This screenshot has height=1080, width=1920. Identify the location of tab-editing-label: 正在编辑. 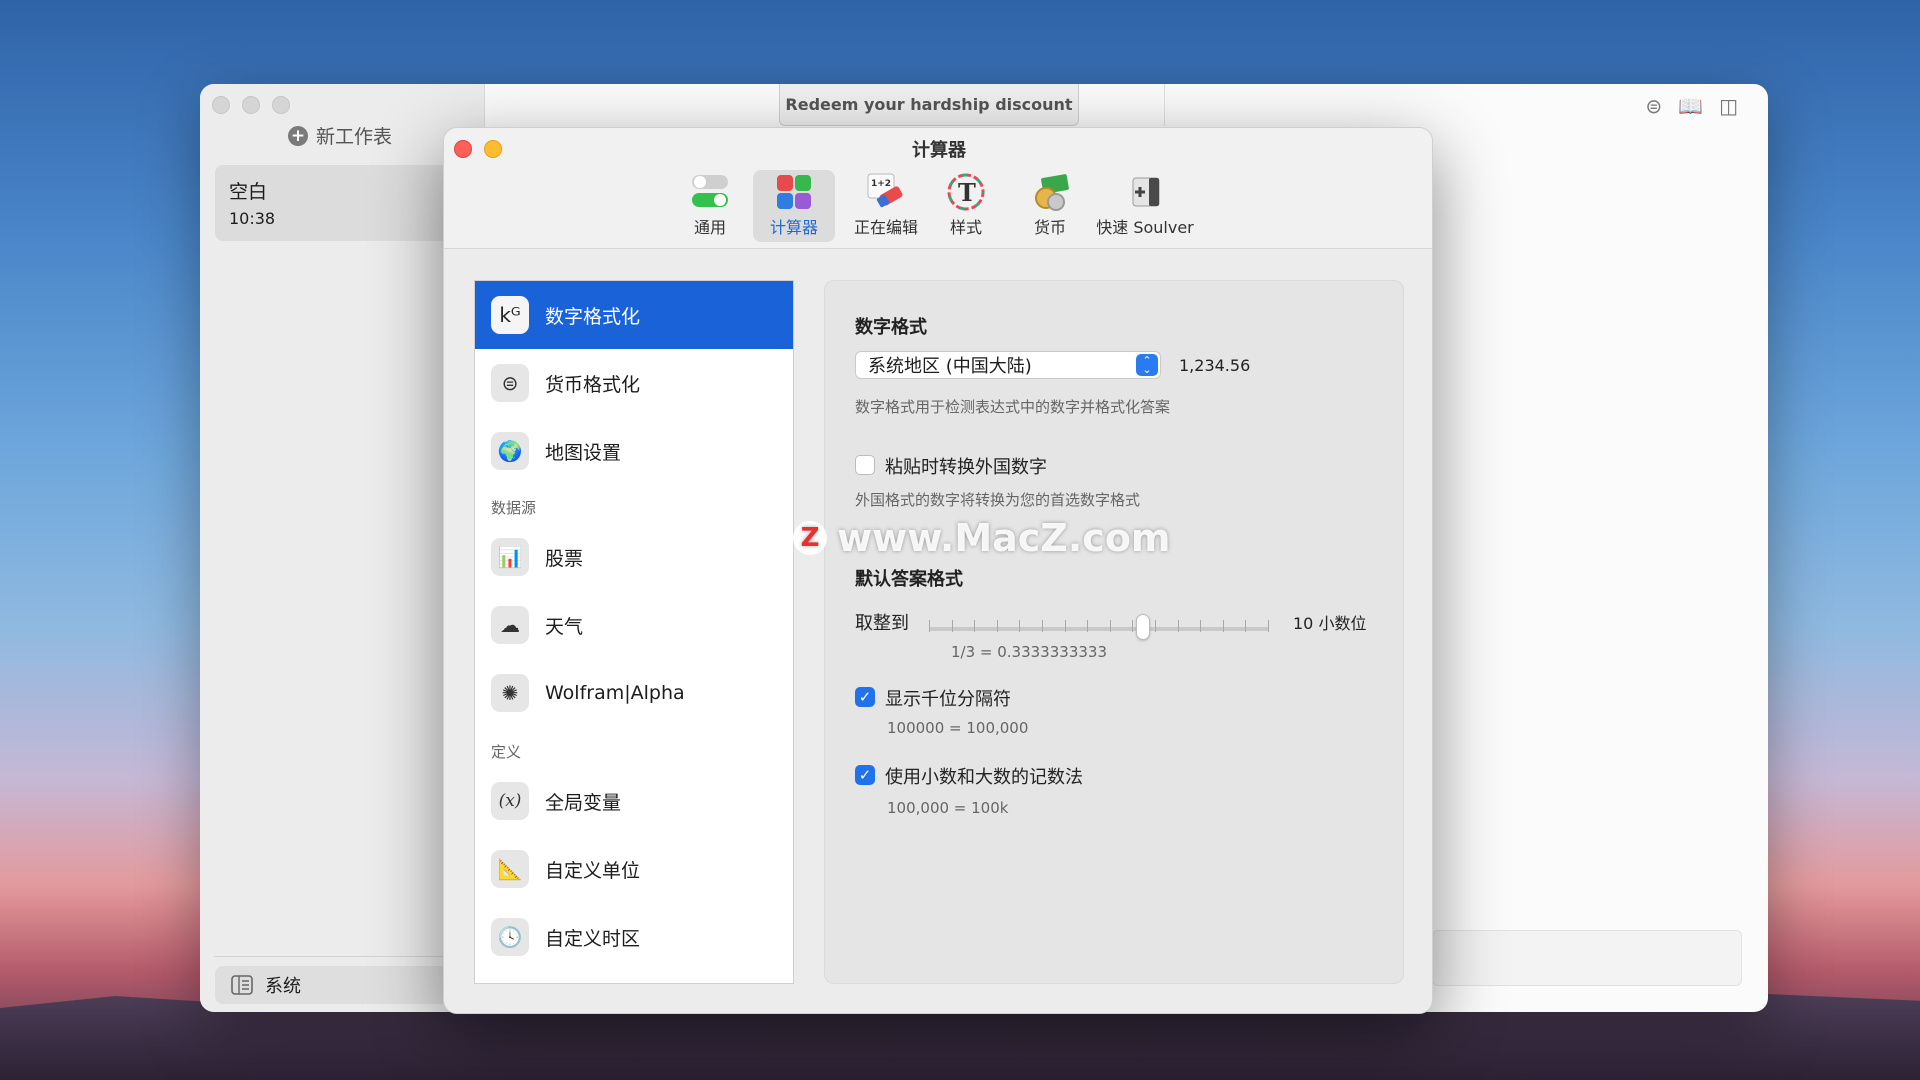
(885, 227).